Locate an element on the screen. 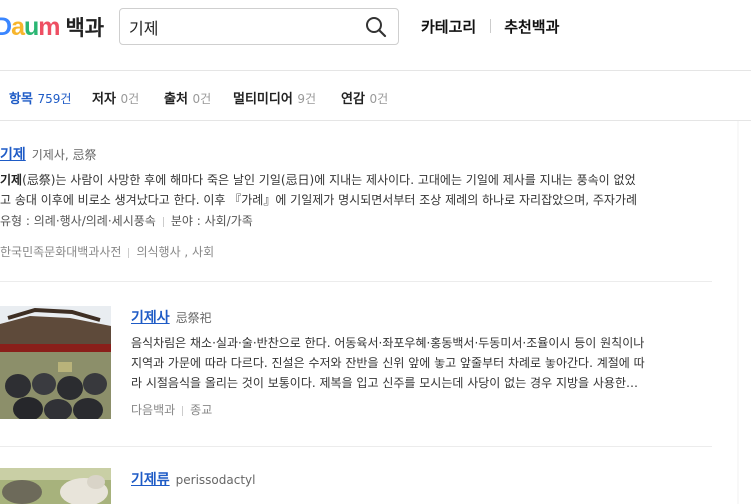 The height and width of the screenshot is (504, 751). search-input is located at coordinates (239, 27).